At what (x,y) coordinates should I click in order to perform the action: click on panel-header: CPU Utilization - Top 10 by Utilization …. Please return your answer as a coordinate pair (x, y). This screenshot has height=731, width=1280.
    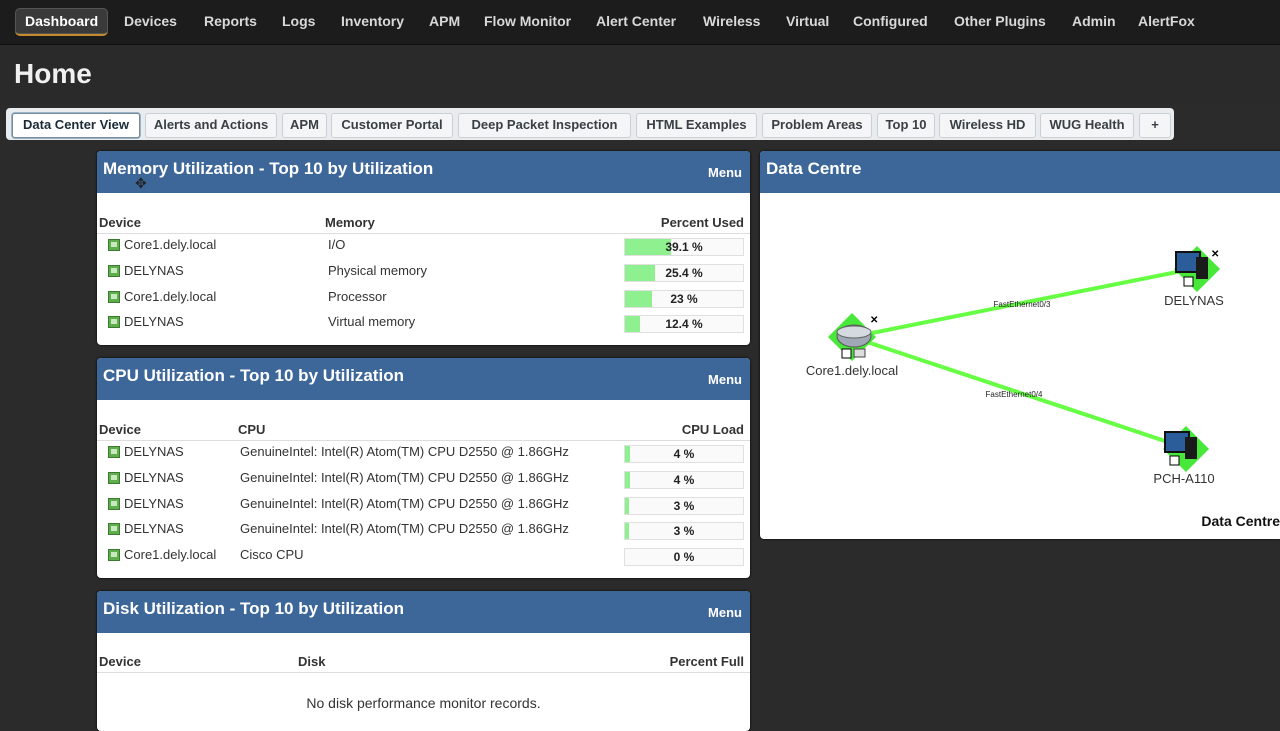
    Looking at the image, I should click on (423, 379).